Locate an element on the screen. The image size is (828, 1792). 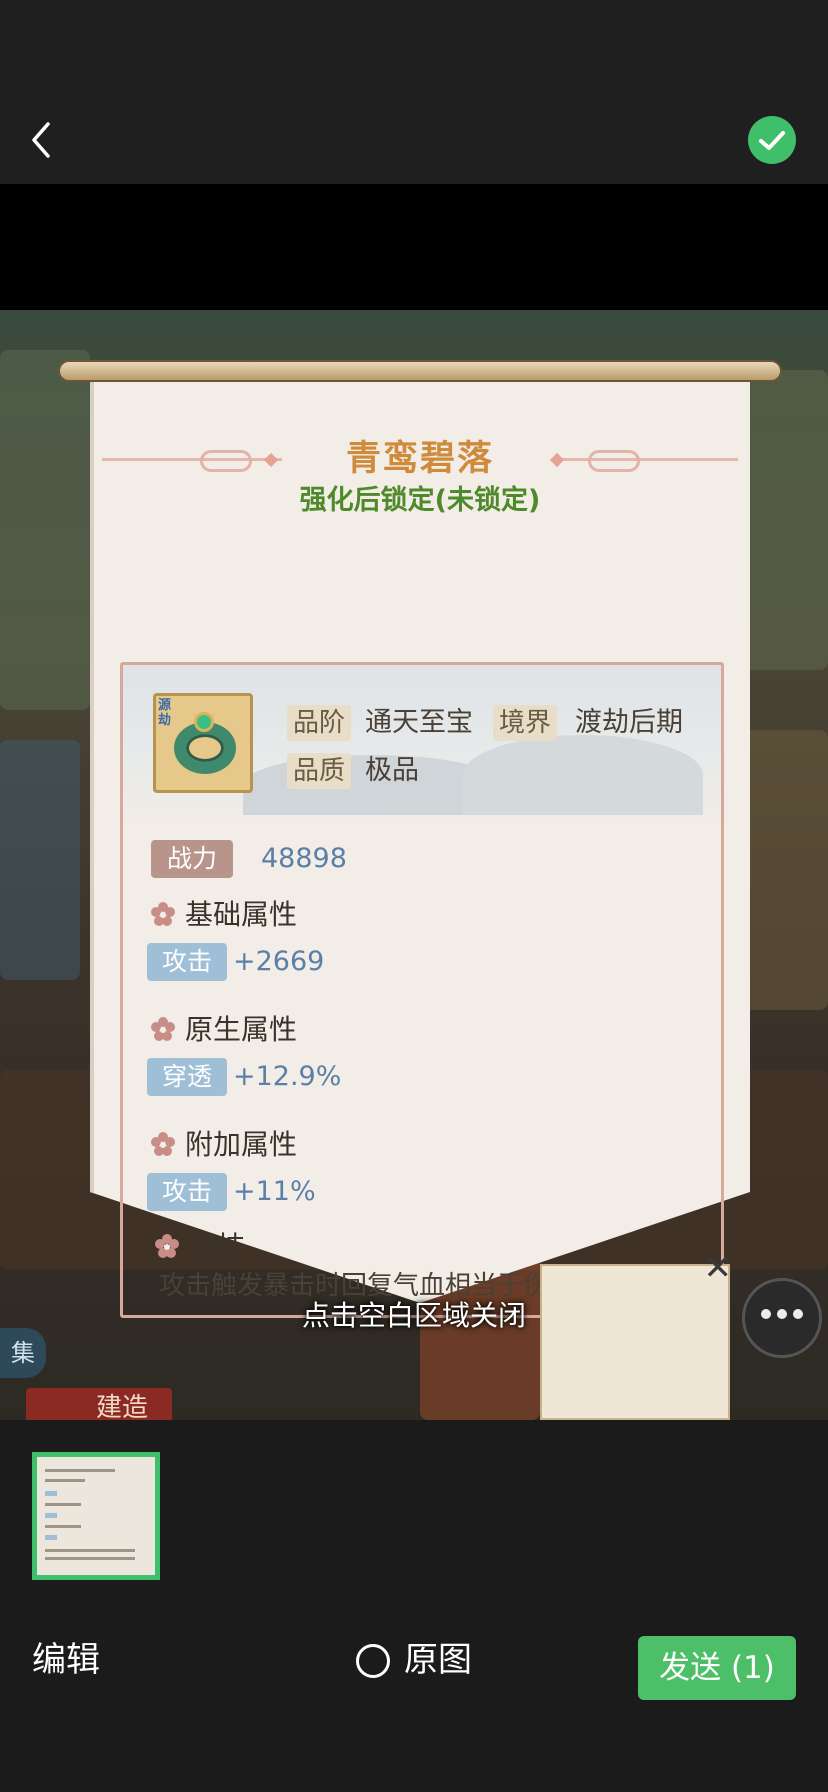
item-side-card: ✕ is located at coordinates (636, 1334).